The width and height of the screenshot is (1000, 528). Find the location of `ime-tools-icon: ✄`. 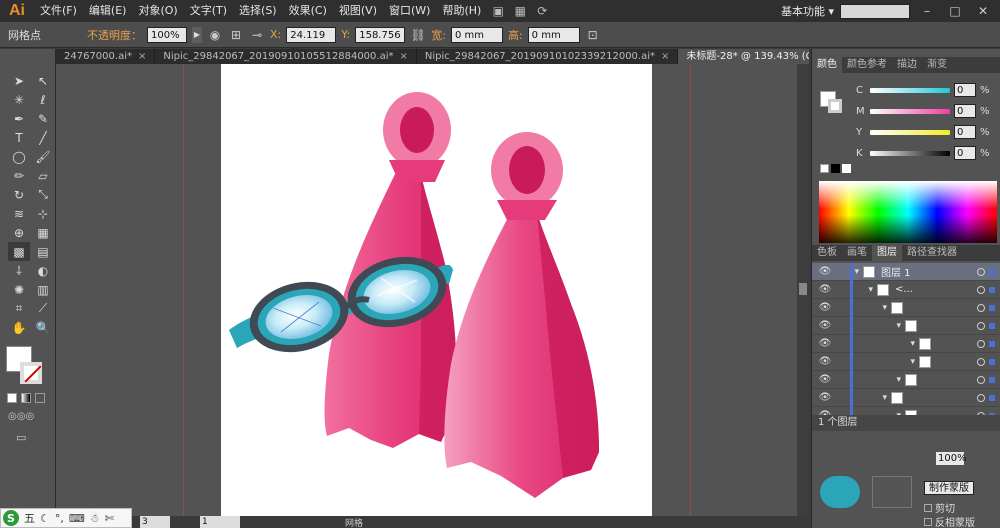

ime-tools-icon: ✄ is located at coordinates (109, 518).